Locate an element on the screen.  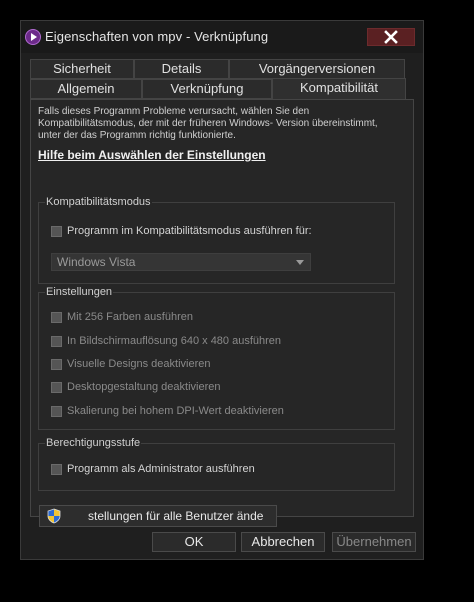
privilege-group-label: Berechtigungsstufe is located at coordinates (93, 443).